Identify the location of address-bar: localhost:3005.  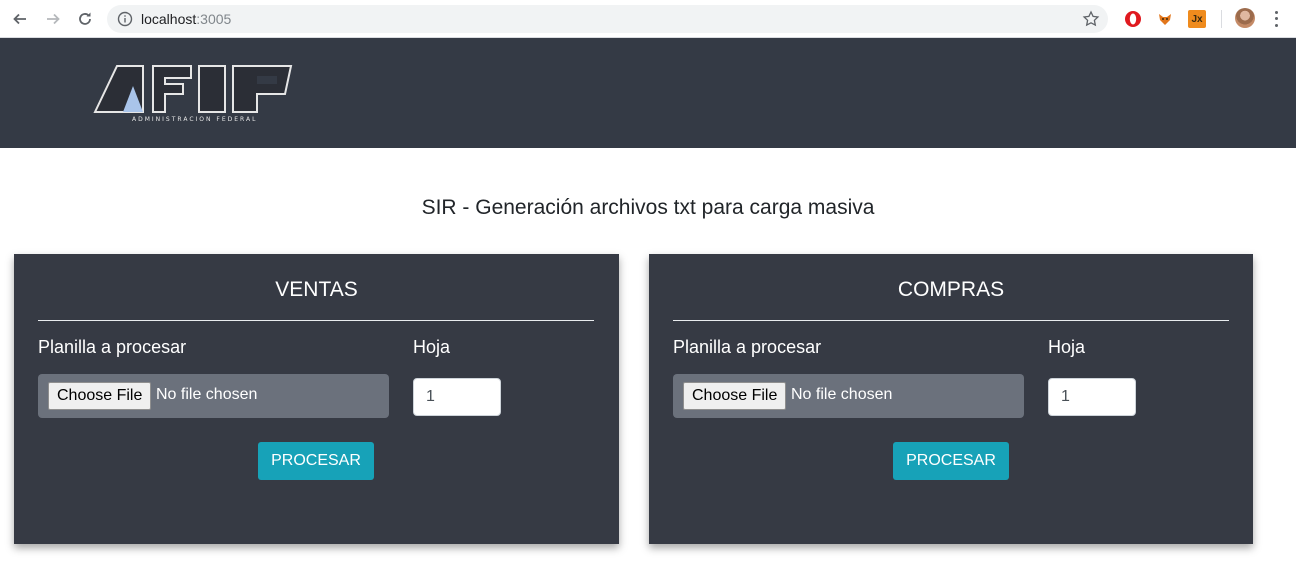
(607, 19).